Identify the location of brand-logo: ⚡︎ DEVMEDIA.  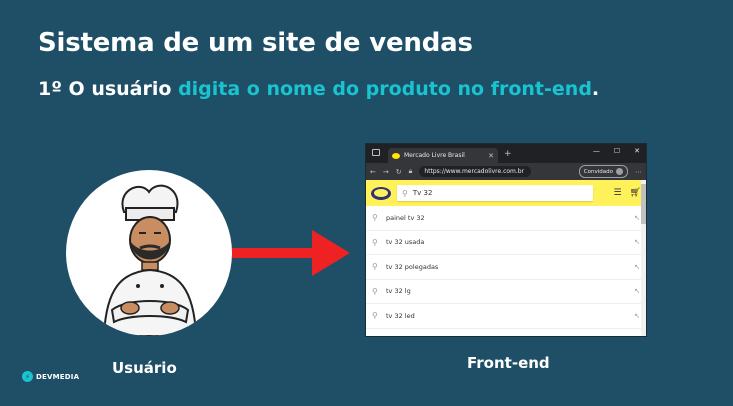
(50, 376).